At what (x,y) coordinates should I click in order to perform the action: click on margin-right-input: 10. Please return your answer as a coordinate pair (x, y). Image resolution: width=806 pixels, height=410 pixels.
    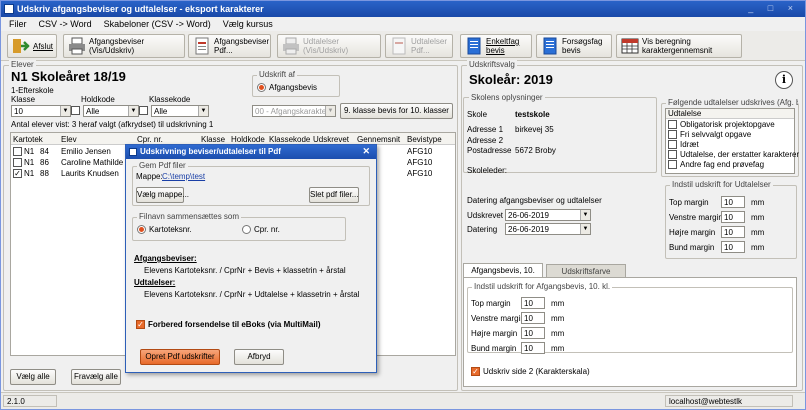
    Looking at the image, I should click on (733, 232).